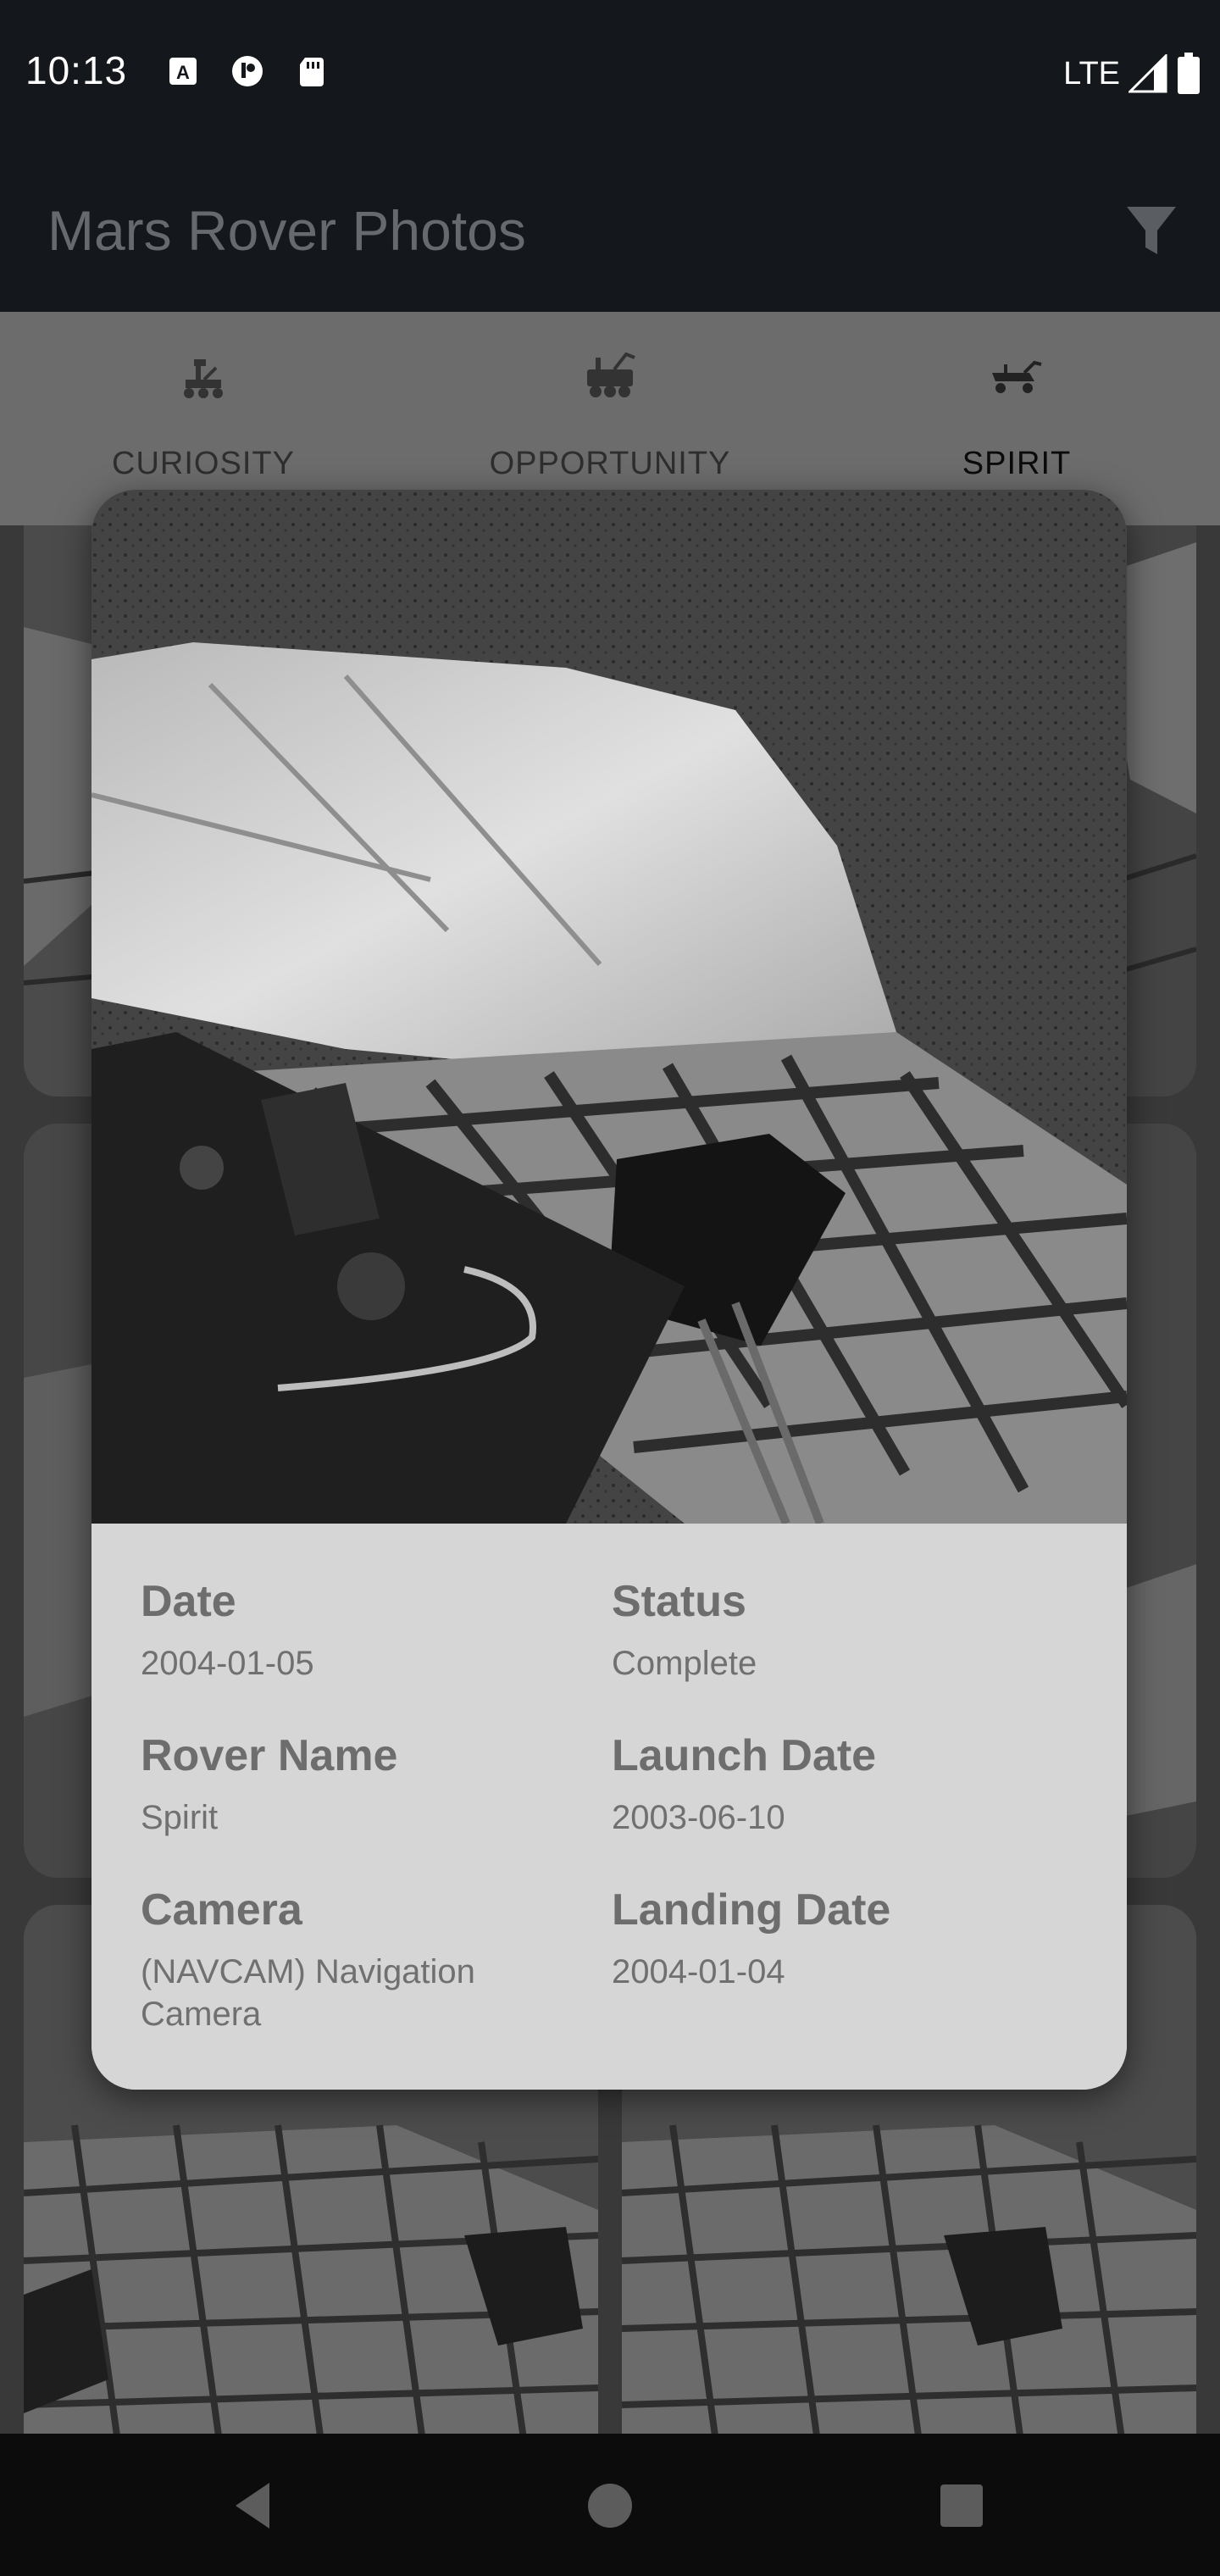  Describe the element at coordinates (308, 1993) in the screenshot. I see `camera-value: (NAVCAM) Navigation Camera` at that location.